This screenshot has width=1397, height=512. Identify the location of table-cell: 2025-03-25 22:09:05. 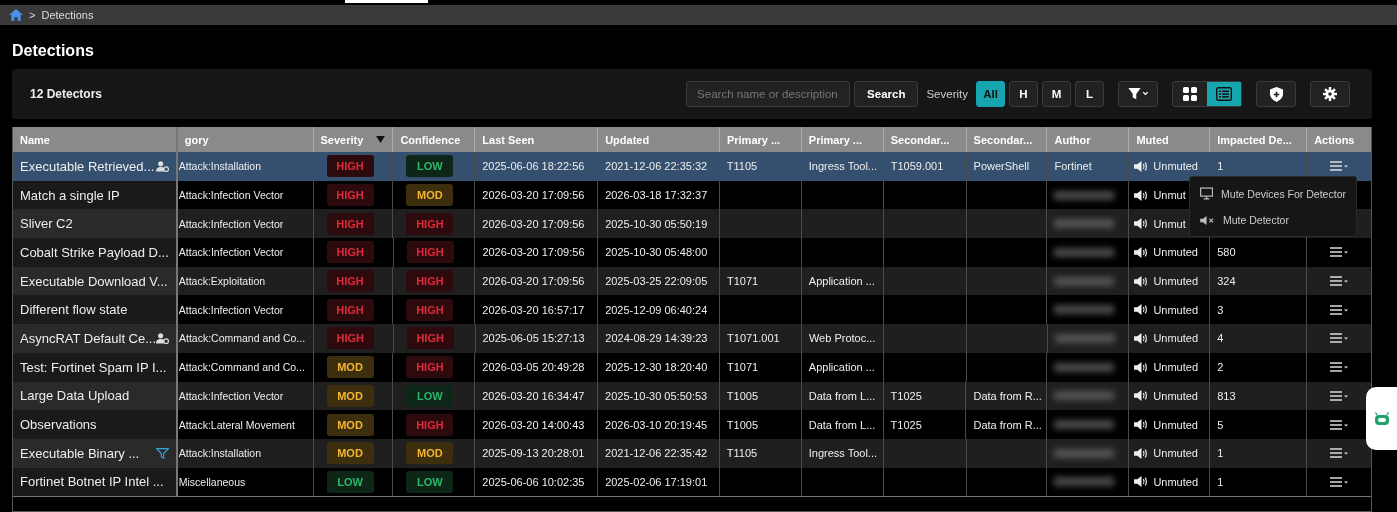
(656, 281).